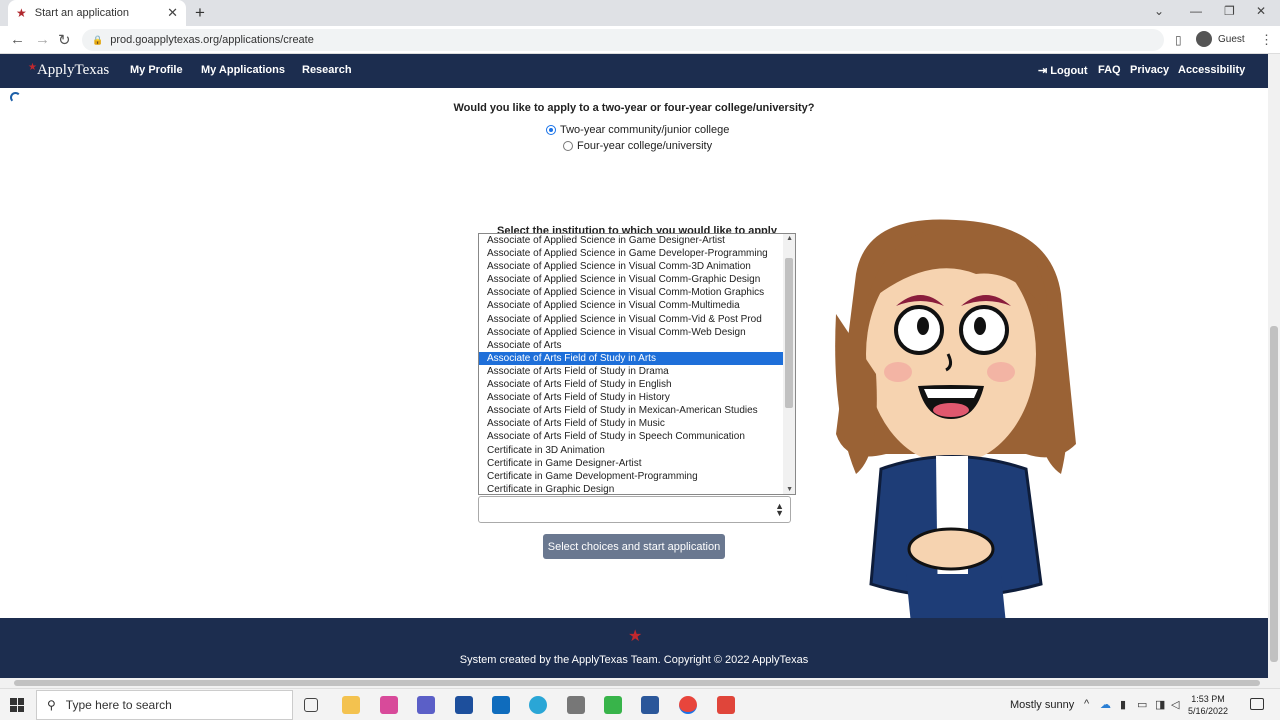 The image size is (1280, 720). What do you see at coordinates (327, 70) in the screenshot?
I see `nav-research: Research` at bounding box center [327, 70].